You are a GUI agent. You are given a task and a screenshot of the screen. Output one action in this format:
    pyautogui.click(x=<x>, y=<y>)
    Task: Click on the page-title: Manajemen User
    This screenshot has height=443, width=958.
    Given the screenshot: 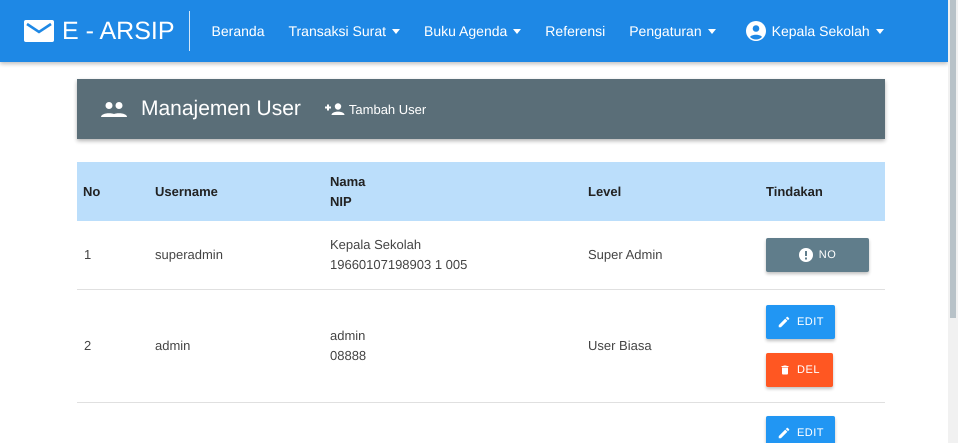 What is the action you would take?
    pyautogui.click(x=221, y=109)
    